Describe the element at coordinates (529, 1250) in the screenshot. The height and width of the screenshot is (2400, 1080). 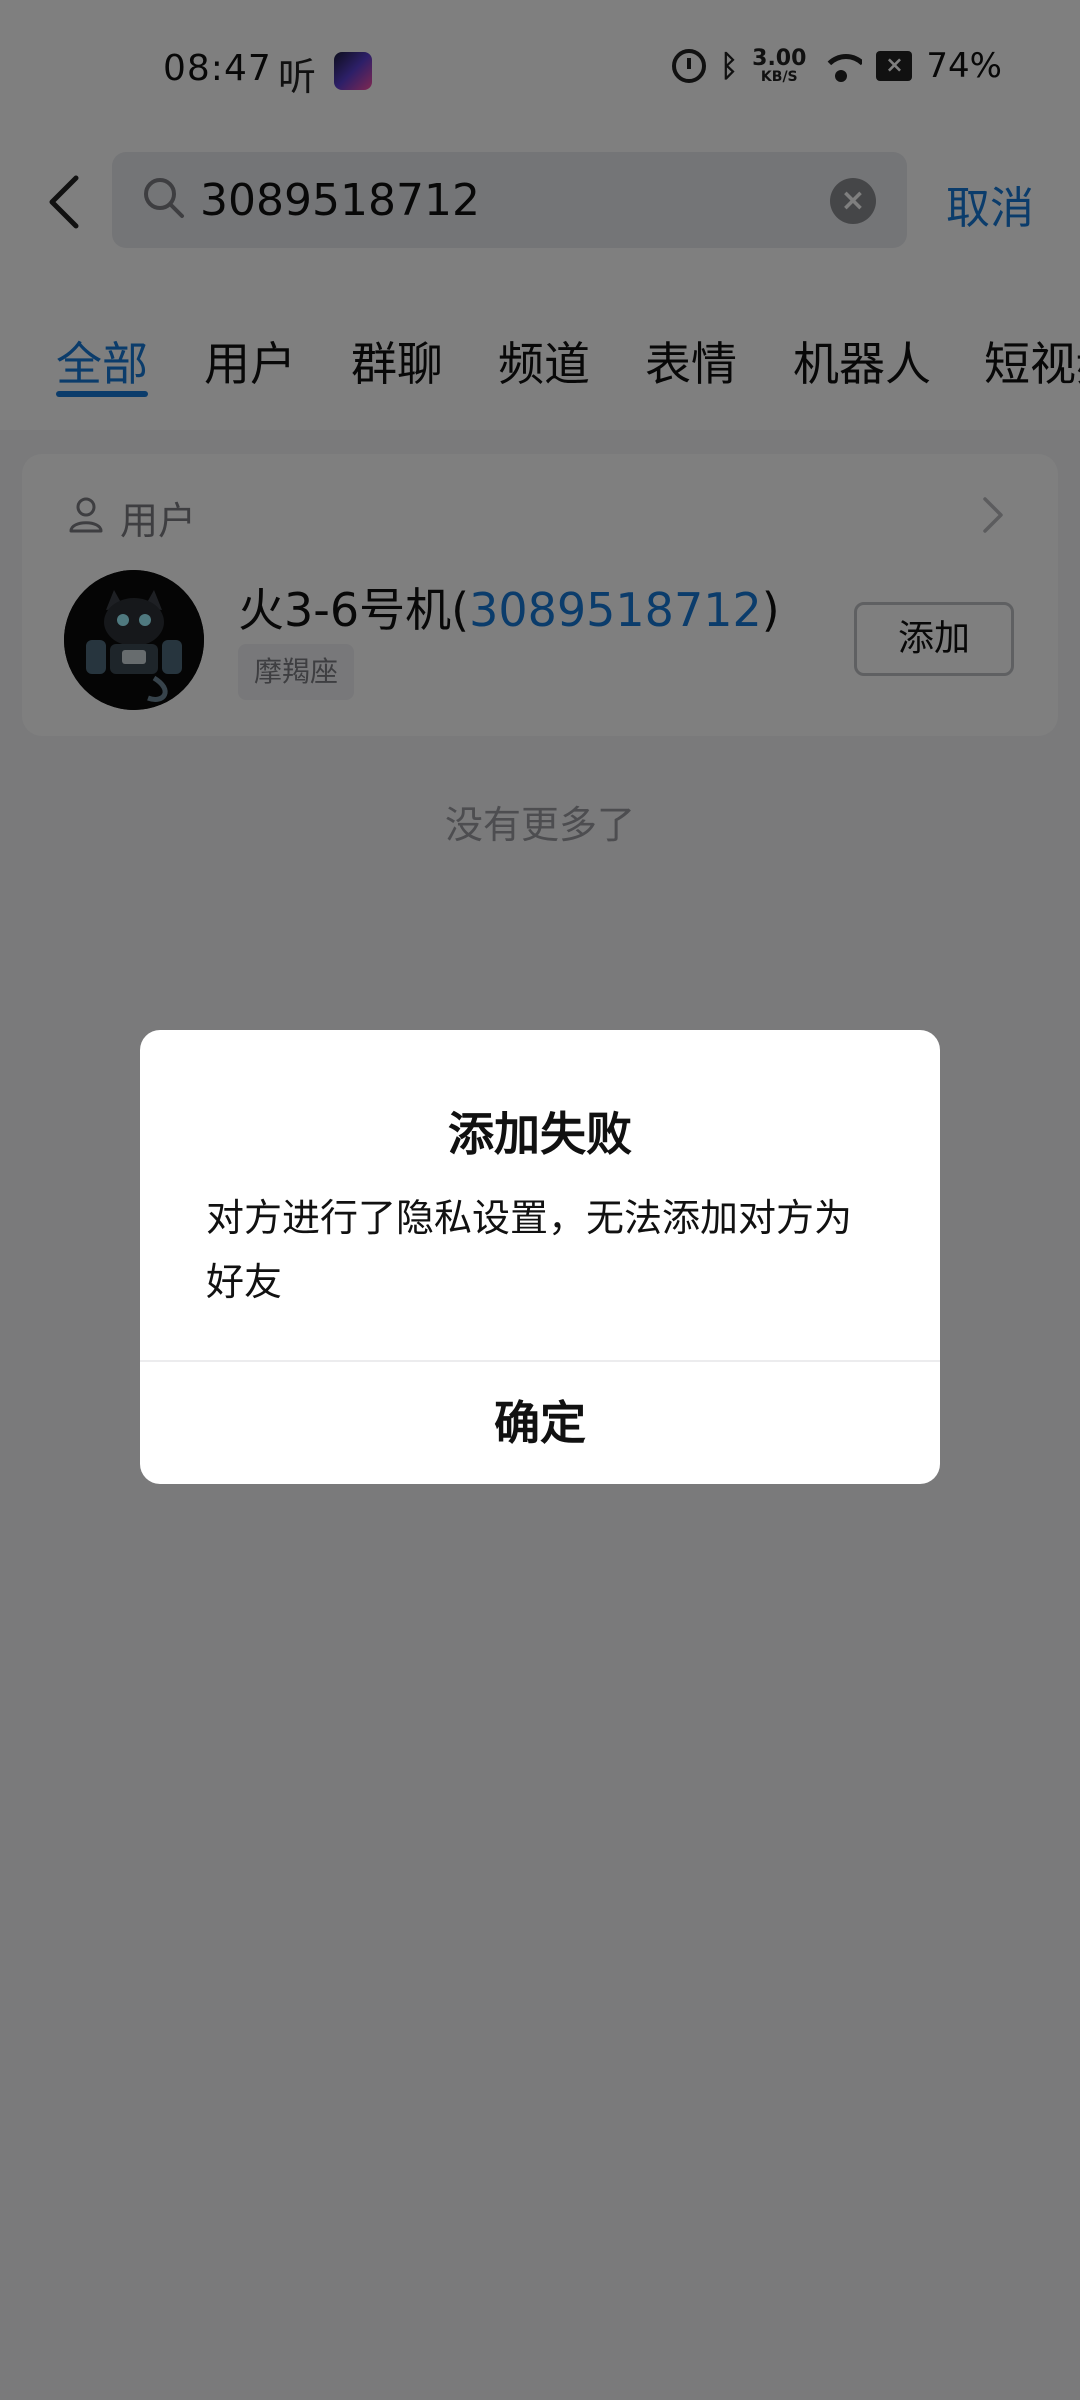
I see `dialog-message: 对方进行了隐私设置，无法添加对方为好友` at that location.